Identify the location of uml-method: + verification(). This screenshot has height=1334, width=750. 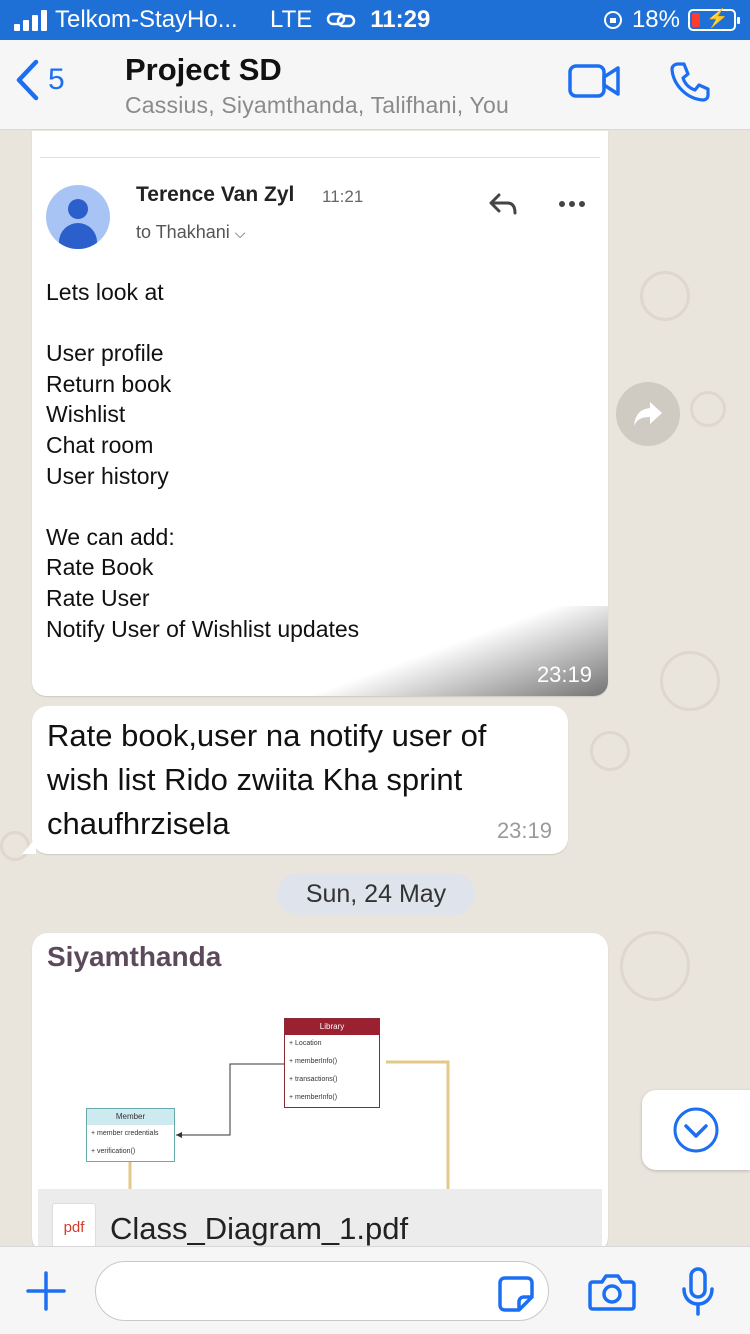
(113, 1151).